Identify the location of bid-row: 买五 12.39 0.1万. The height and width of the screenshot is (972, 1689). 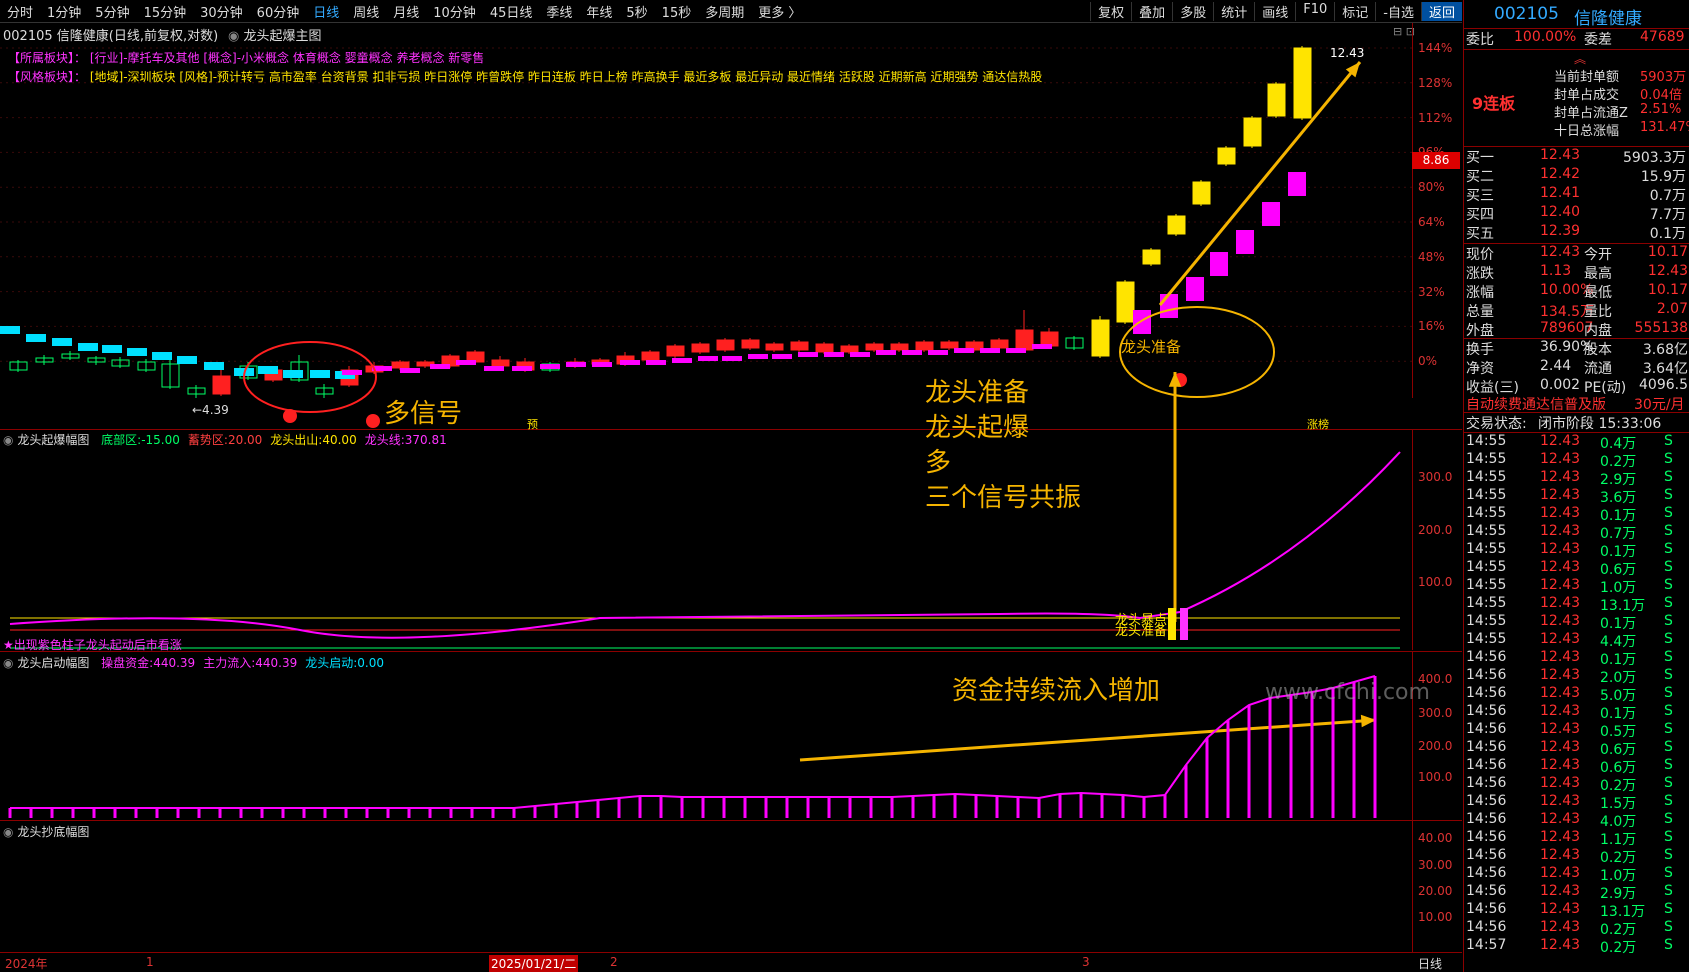
(1576, 232).